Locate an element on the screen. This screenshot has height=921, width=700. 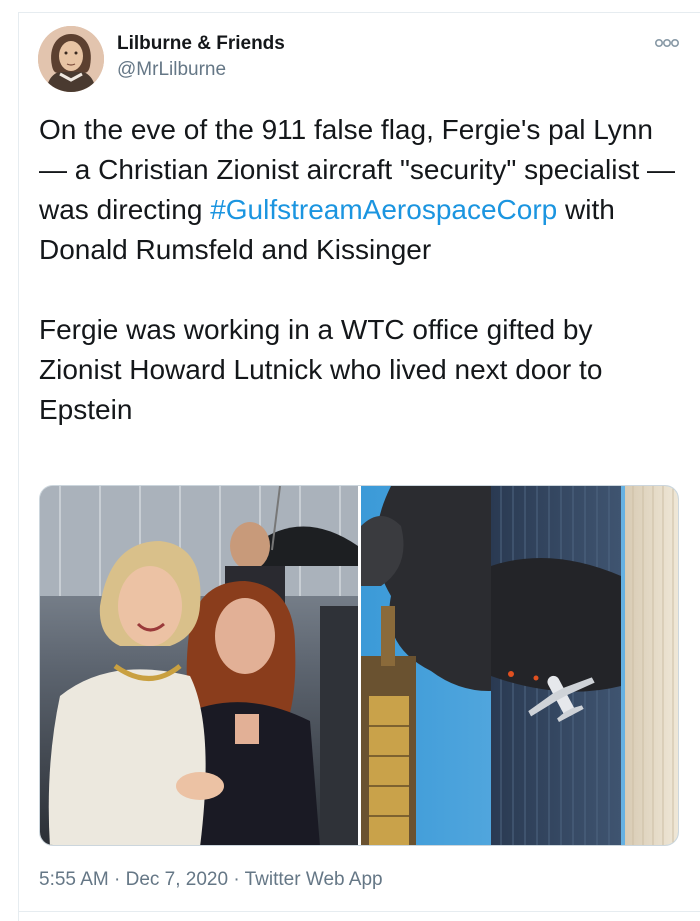
timestamp-time: 5:55 AM is located at coordinates (74, 879).